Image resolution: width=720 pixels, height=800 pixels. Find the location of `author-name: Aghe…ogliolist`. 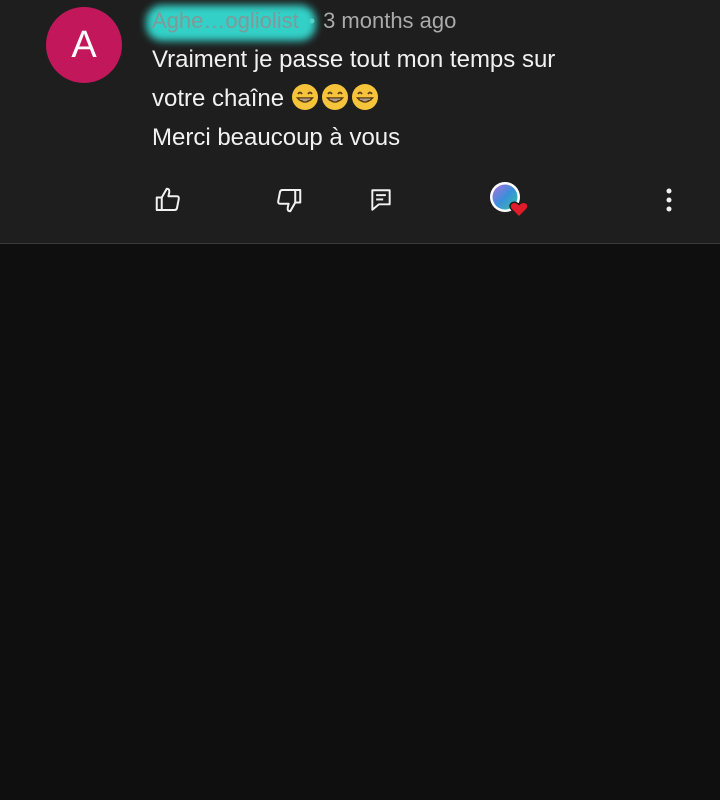

author-name: Aghe…ogliolist is located at coordinates (231, 23).